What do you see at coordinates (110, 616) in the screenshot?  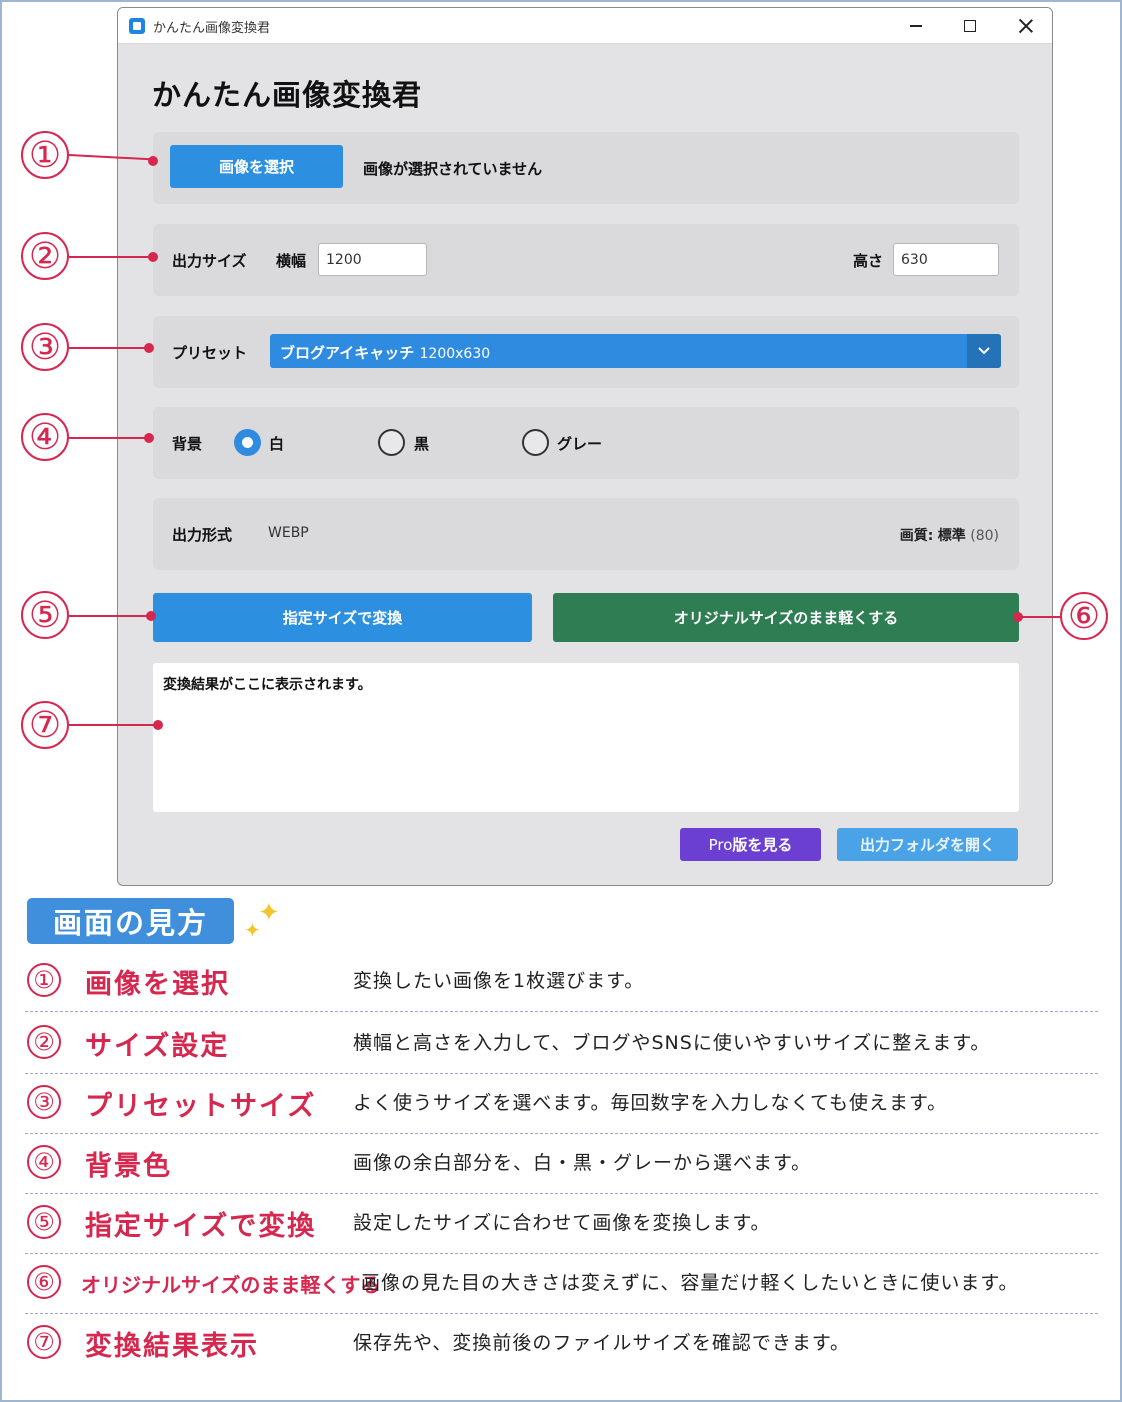 I see `callout-5-line` at bounding box center [110, 616].